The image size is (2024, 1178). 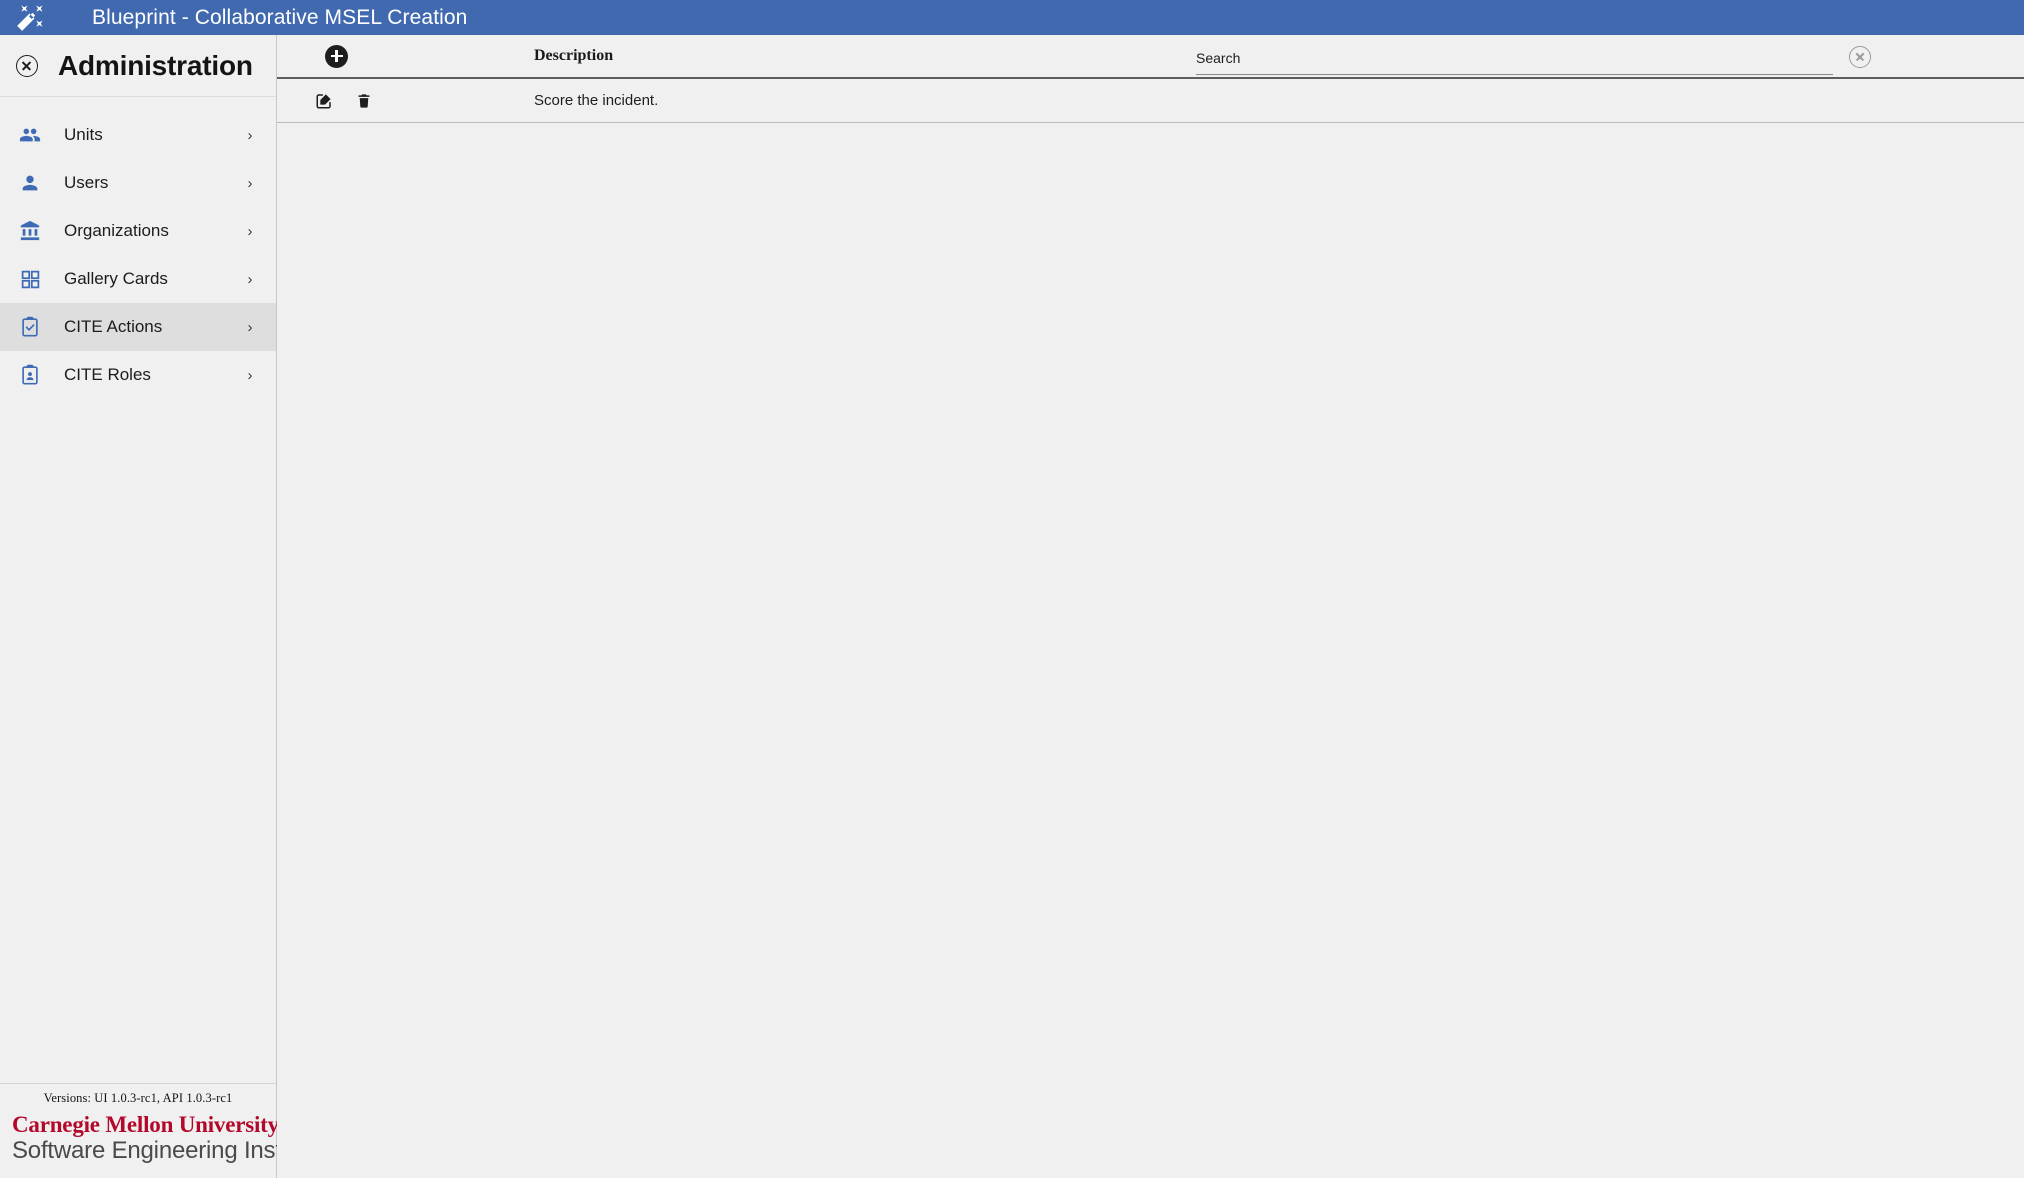 What do you see at coordinates (336, 56) in the screenshot?
I see `add-circle-icon` at bounding box center [336, 56].